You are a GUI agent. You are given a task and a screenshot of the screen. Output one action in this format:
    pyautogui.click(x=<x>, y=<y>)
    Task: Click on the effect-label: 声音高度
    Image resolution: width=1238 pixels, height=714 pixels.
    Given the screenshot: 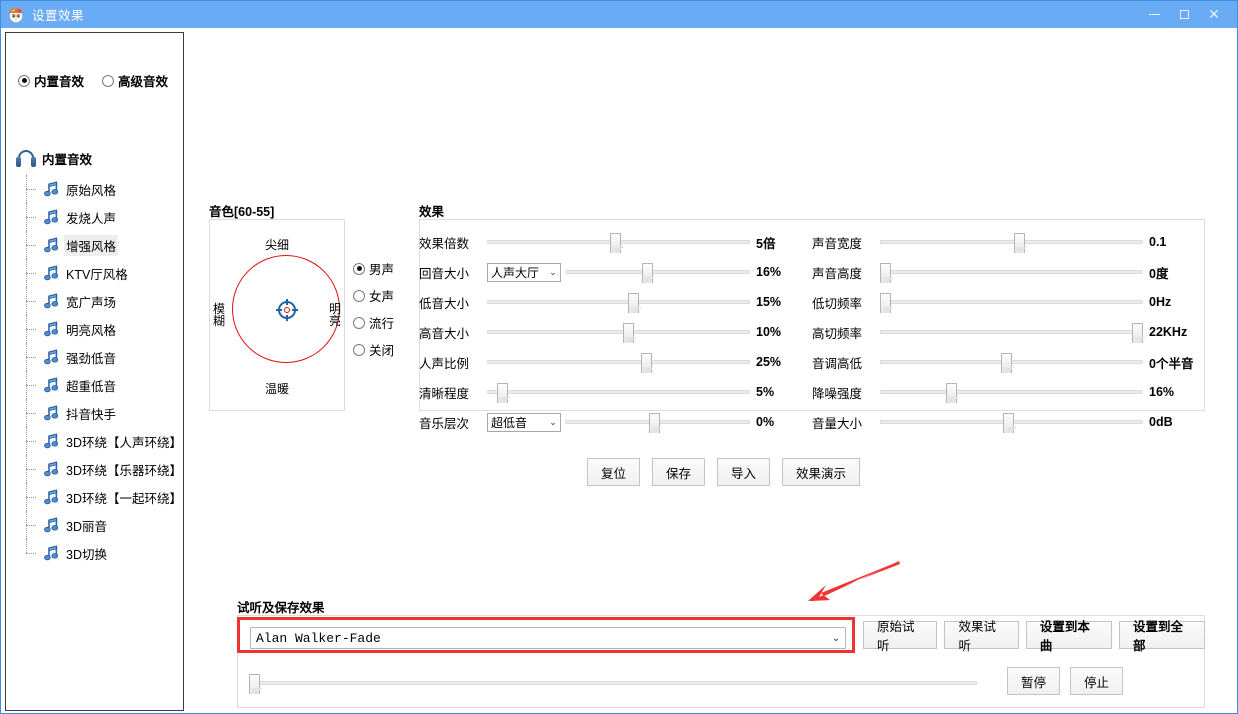 What is the action you would take?
    pyautogui.click(x=837, y=273)
    